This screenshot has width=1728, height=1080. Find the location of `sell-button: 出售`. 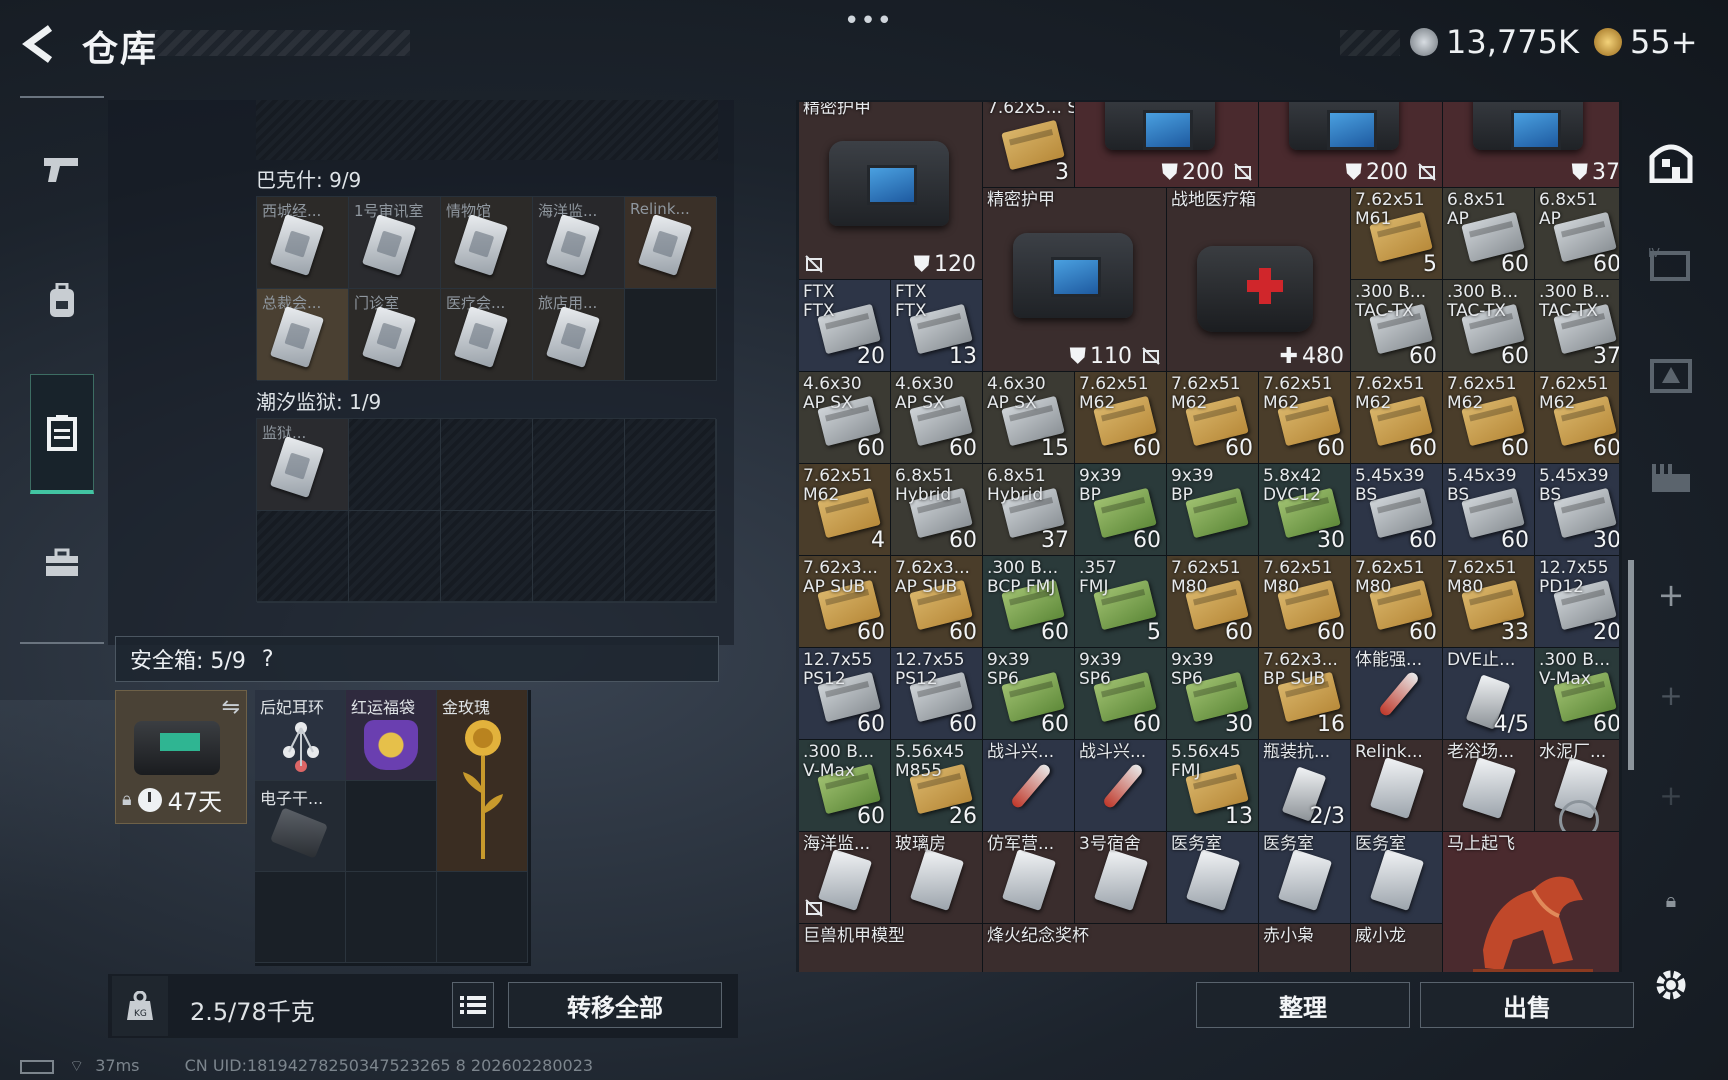

sell-button: 出售 is located at coordinates (1527, 1005).